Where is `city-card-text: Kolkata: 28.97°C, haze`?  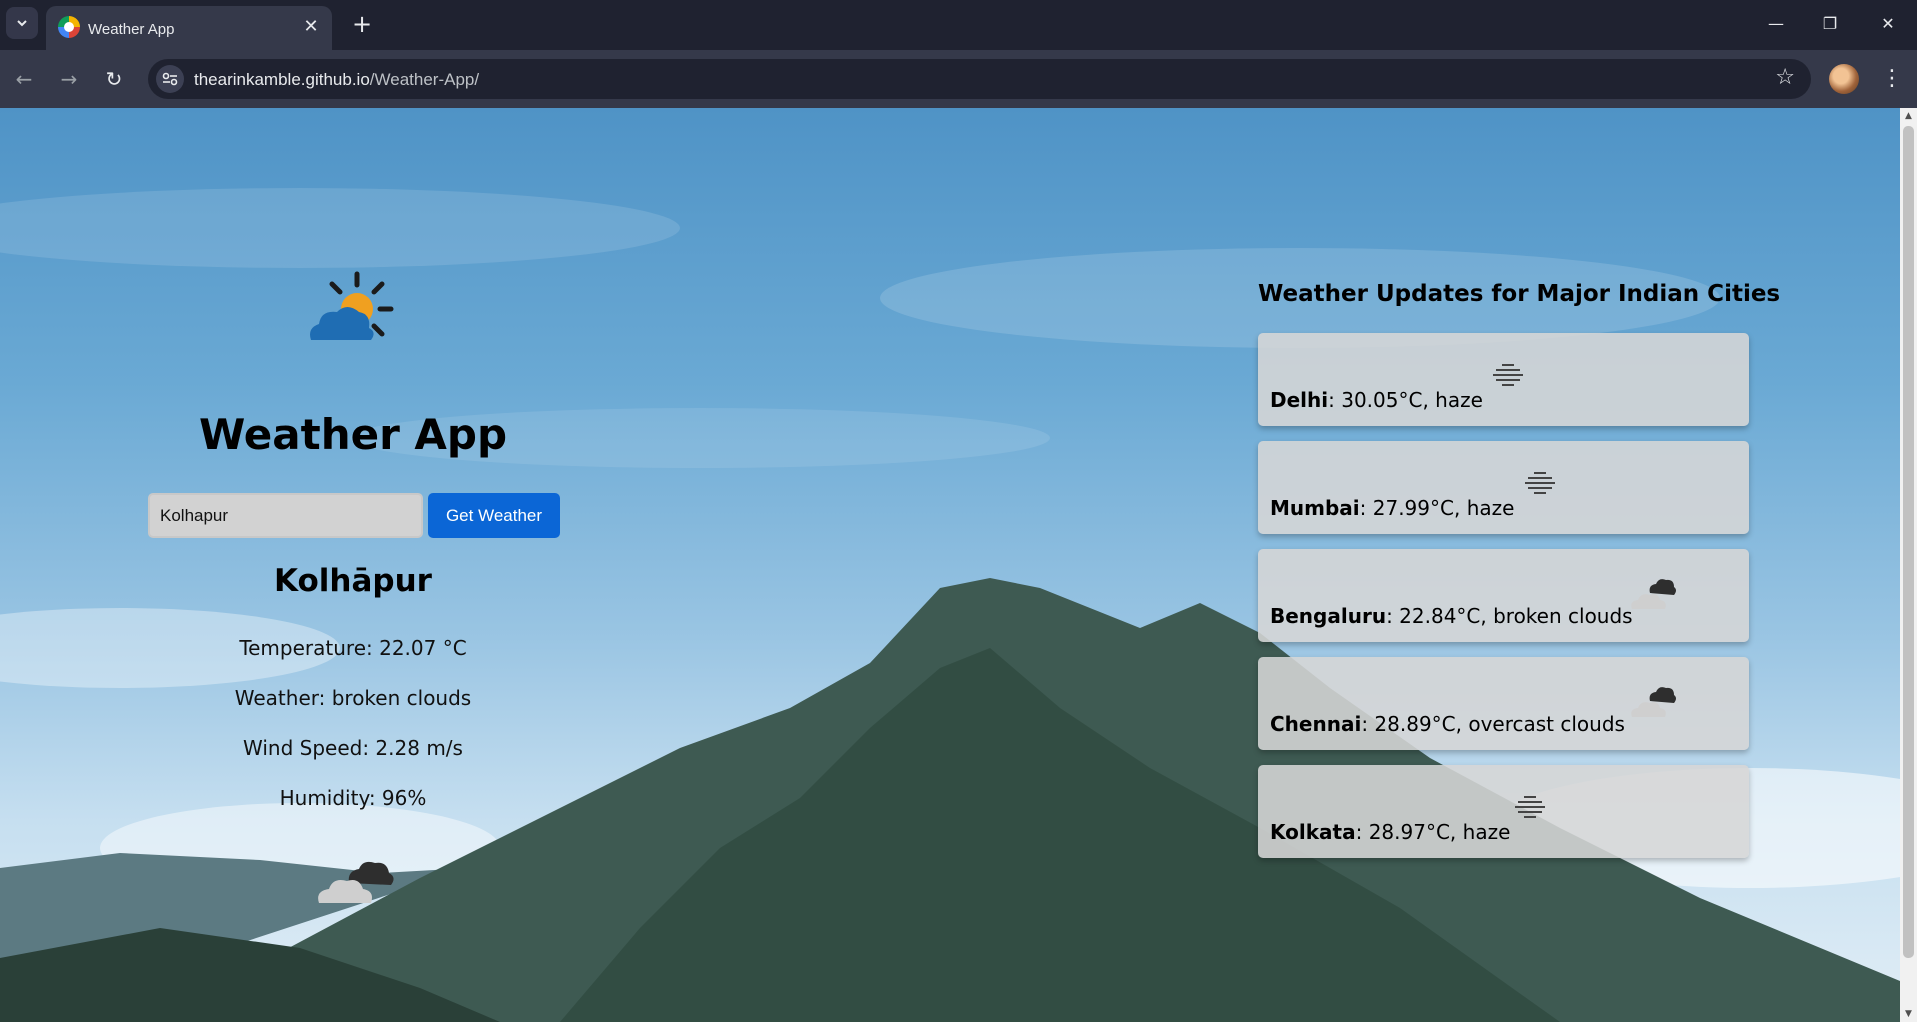
city-card-text: Kolkata: 28.97°C, haze is located at coordinates (1390, 832).